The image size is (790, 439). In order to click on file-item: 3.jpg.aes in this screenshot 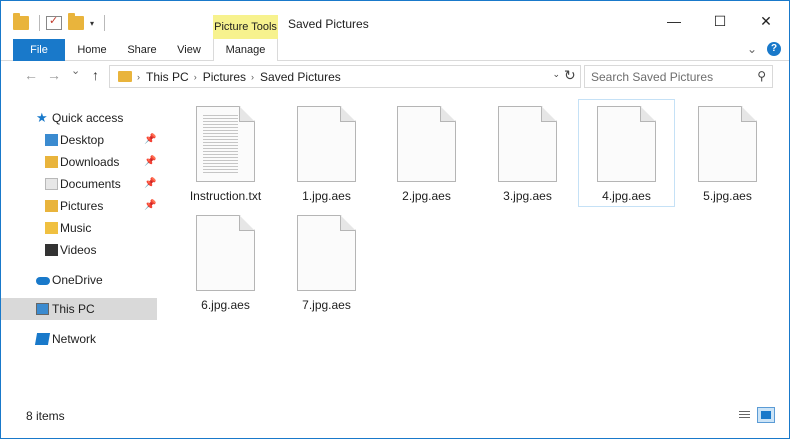, I will do `click(527, 153)`.